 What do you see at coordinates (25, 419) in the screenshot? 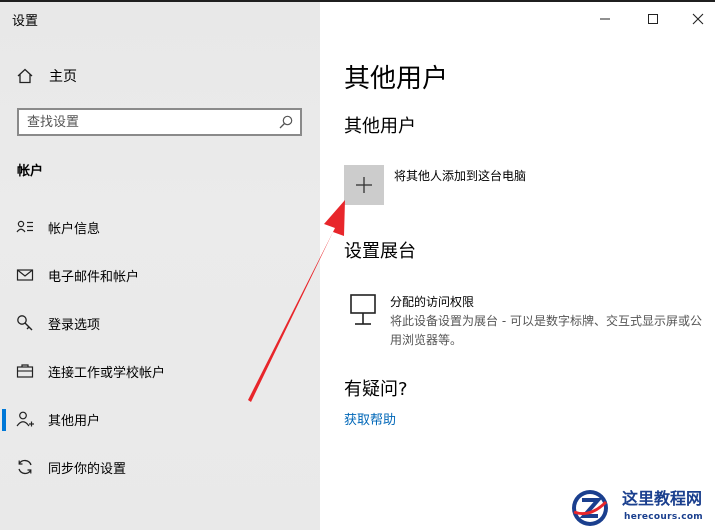
I see `person-add-icon` at bounding box center [25, 419].